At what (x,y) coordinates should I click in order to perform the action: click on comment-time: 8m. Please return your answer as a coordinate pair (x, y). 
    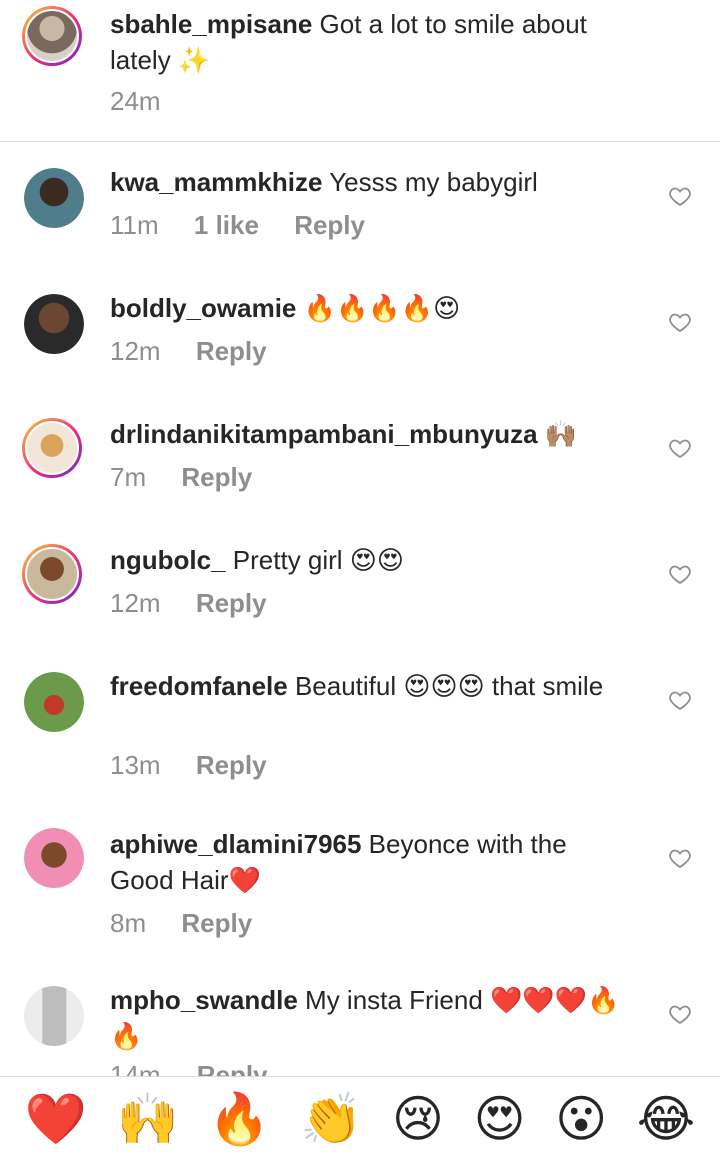
    Looking at the image, I should click on (128, 923).